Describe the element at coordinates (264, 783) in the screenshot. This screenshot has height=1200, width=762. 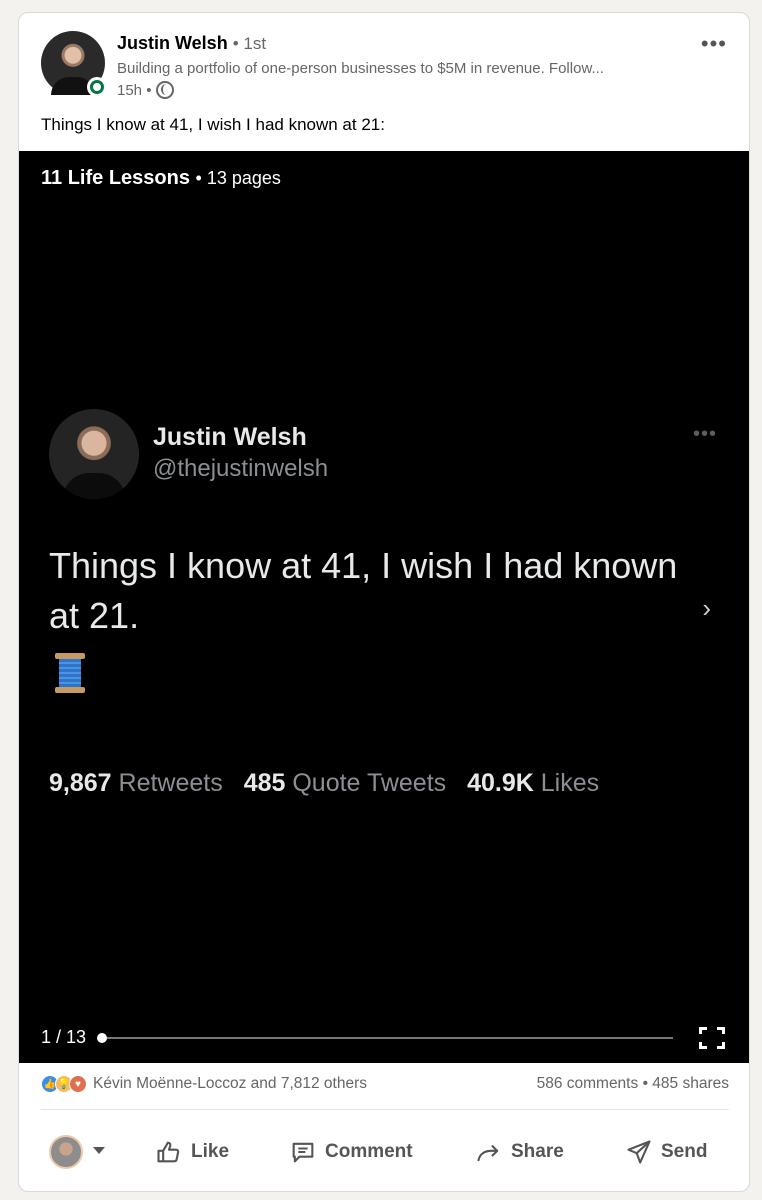
I see `quotes-count: 485` at that location.